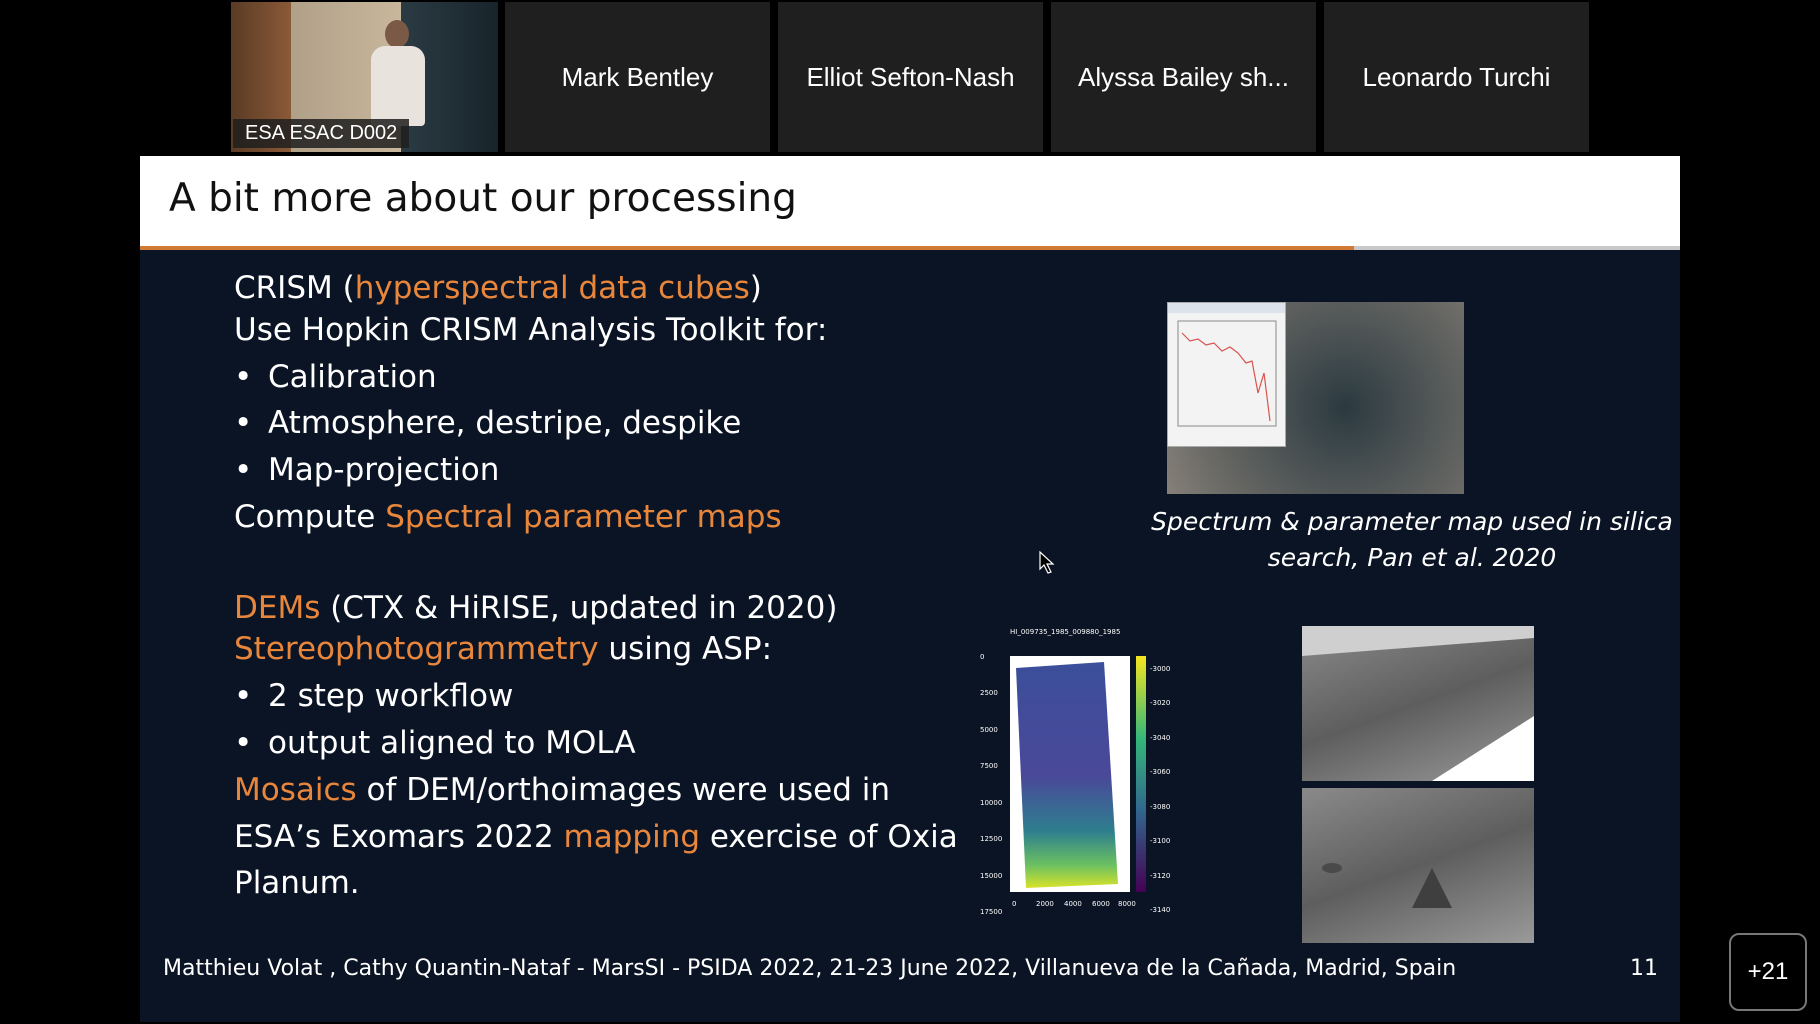  I want to click on x-tick: 0, so click(1014, 904).